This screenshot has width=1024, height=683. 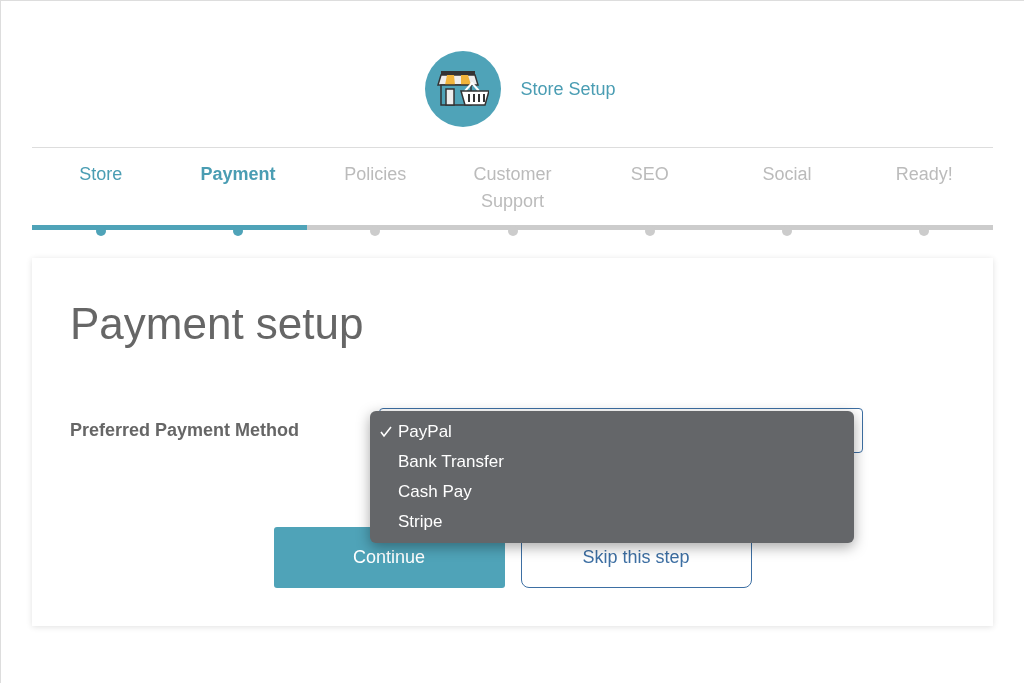 What do you see at coordinates (185, 430) in the screenshot?
I see `field-label: Preferred Payment Method` at bounding box center [185, 430].